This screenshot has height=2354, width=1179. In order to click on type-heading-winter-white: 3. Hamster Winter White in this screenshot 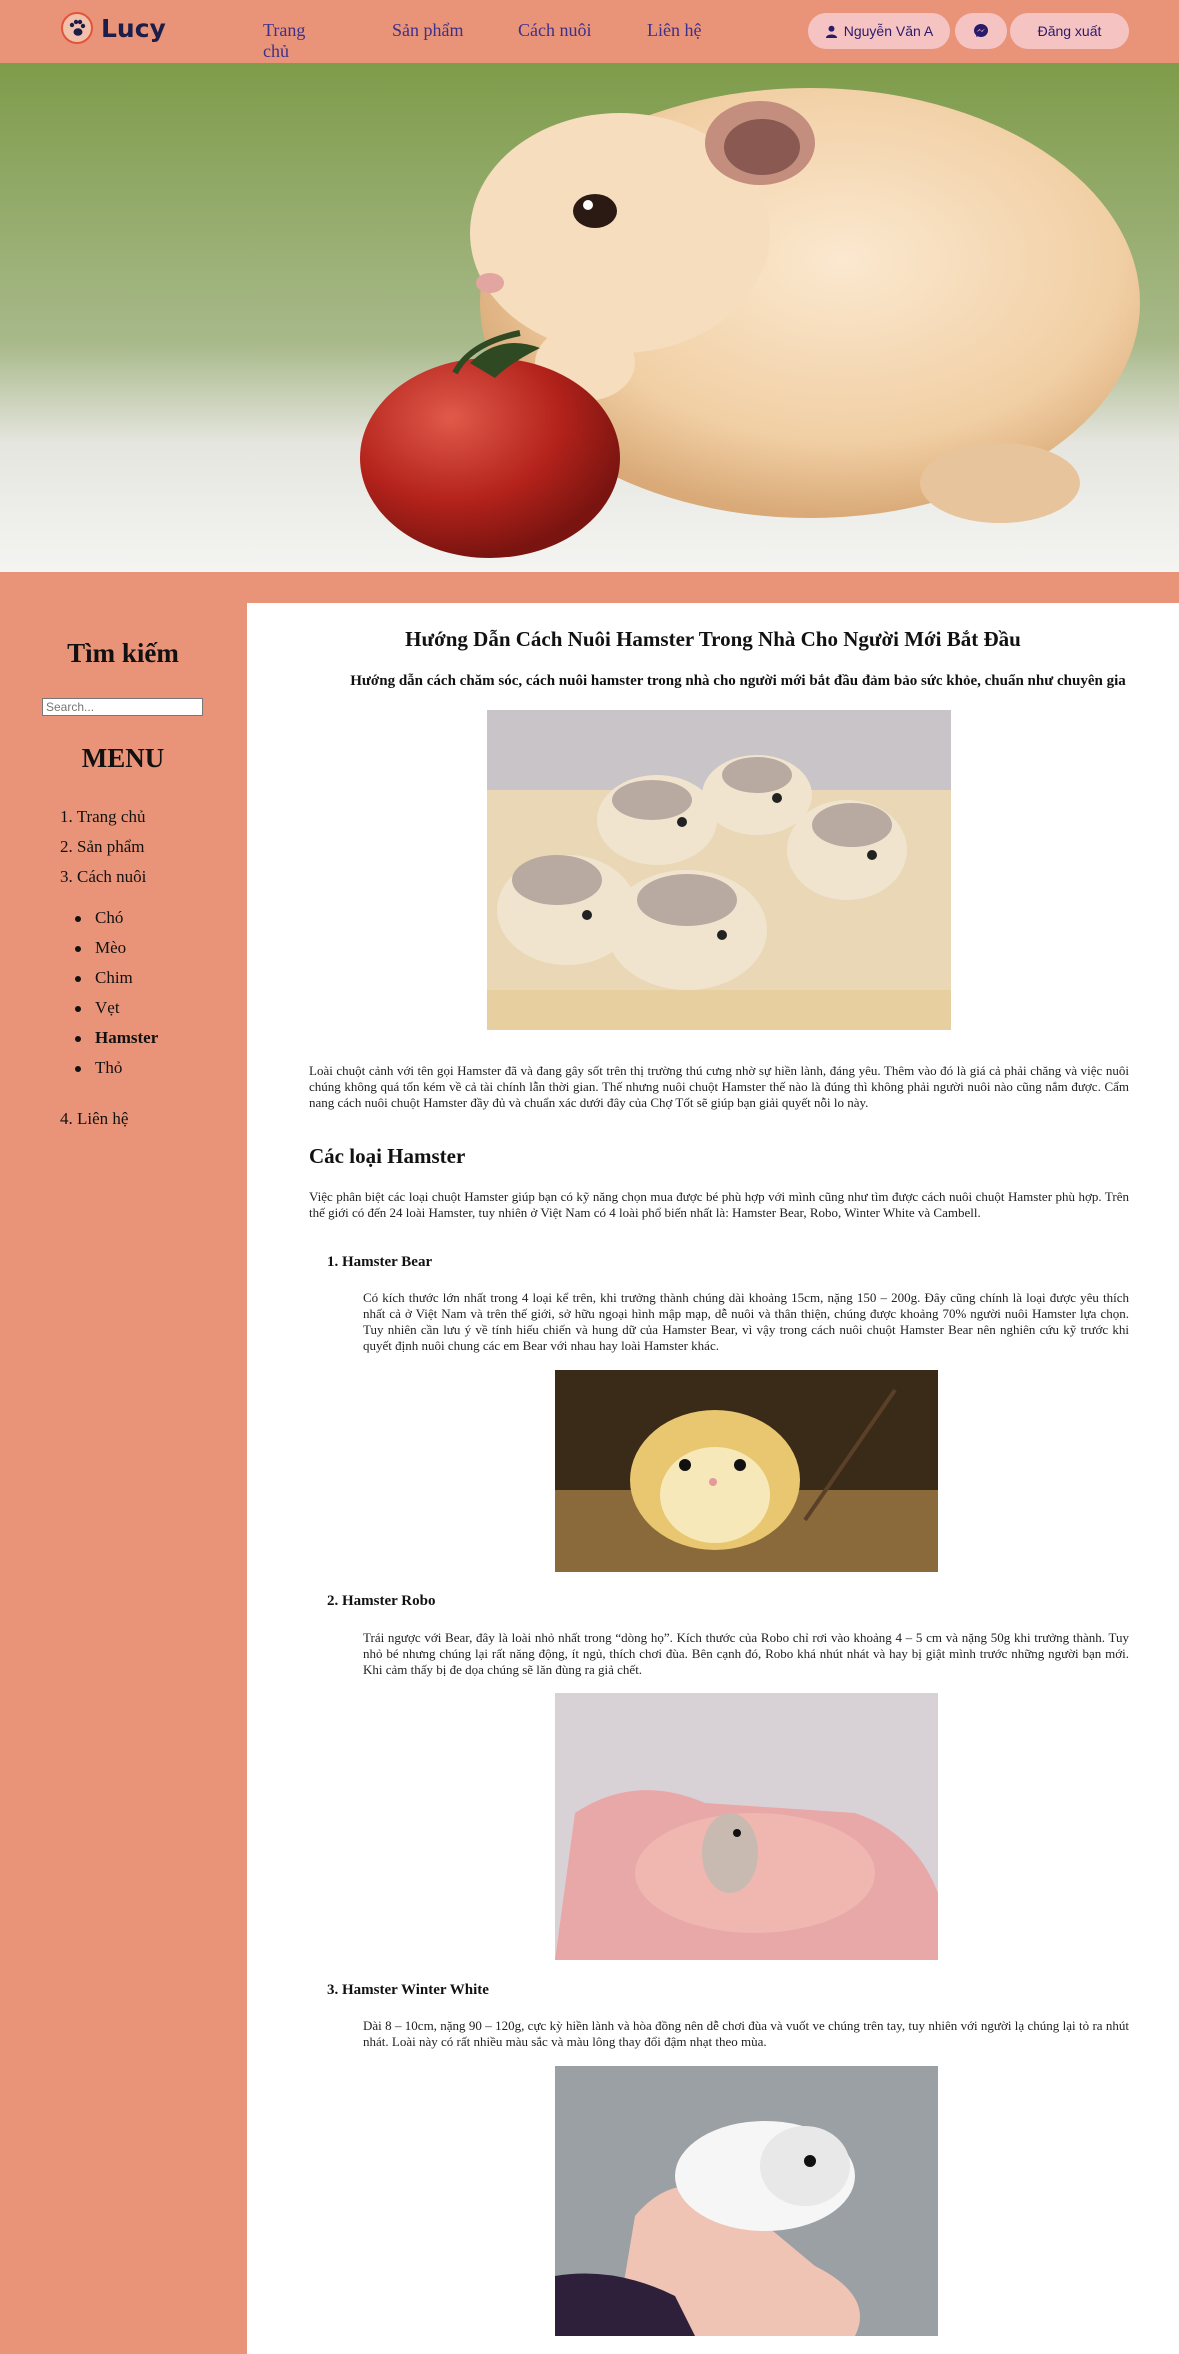, I will do `click(408, 1990)`.